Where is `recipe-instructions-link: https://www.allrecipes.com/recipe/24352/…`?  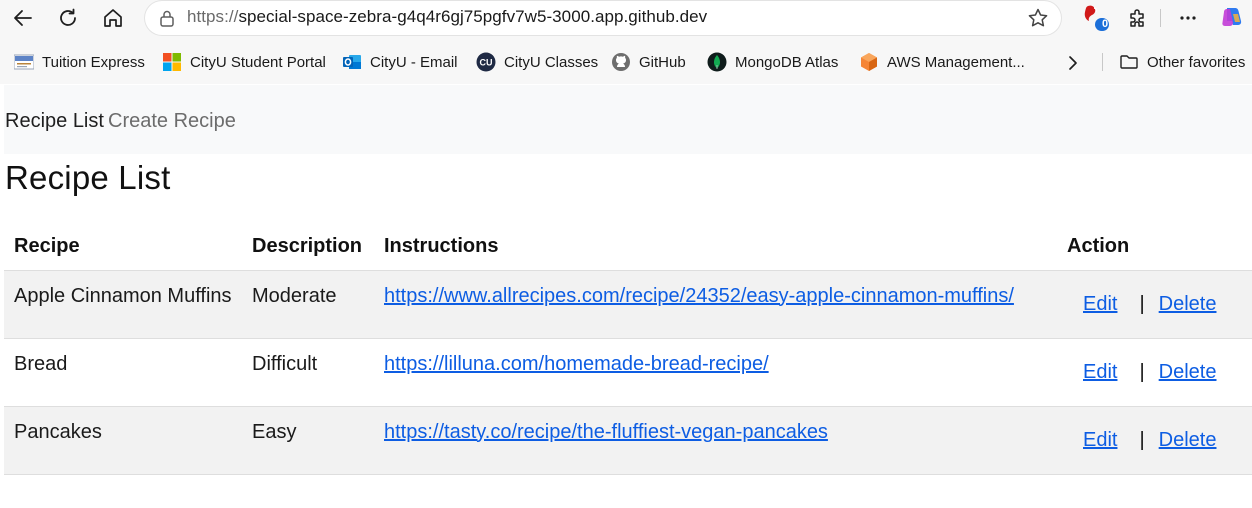 recipe-instructions-link: https://www.allrecipes.com/recipe/24352/… is located at coordinates (699, 296).